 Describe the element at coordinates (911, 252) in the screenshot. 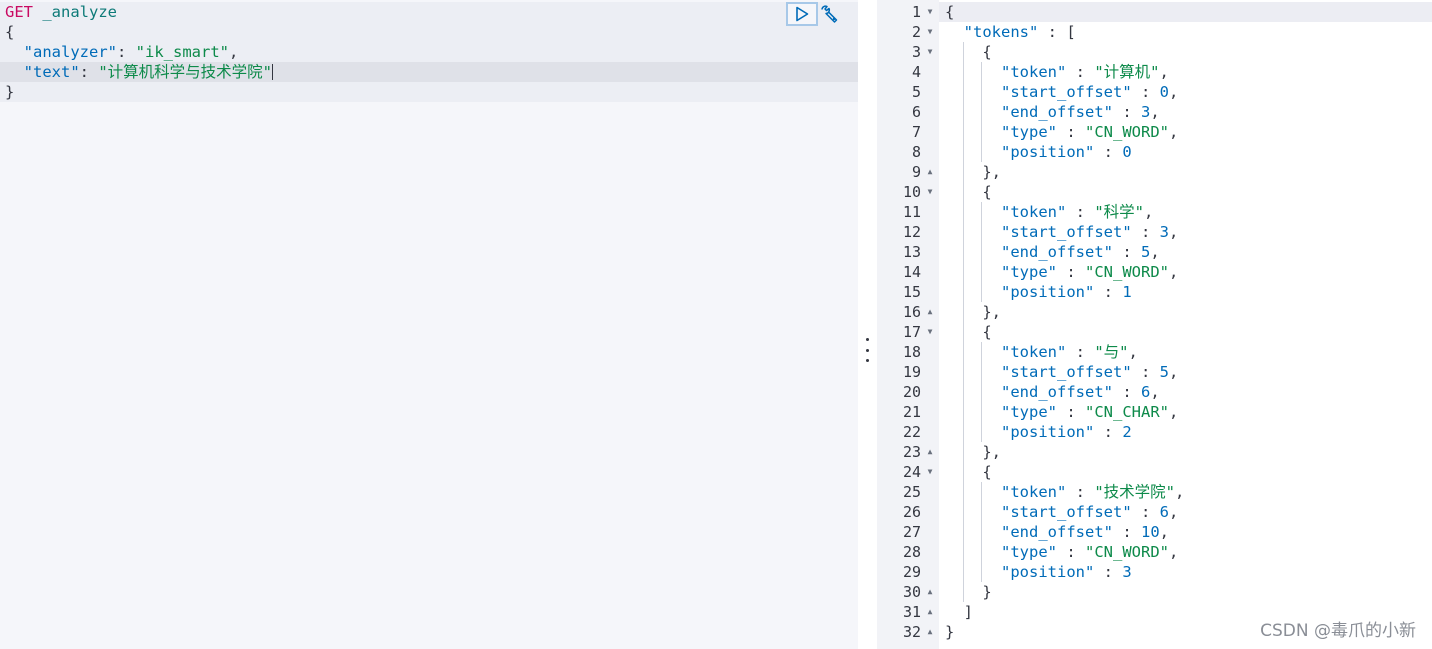

I see `line-number: 13` at that location.